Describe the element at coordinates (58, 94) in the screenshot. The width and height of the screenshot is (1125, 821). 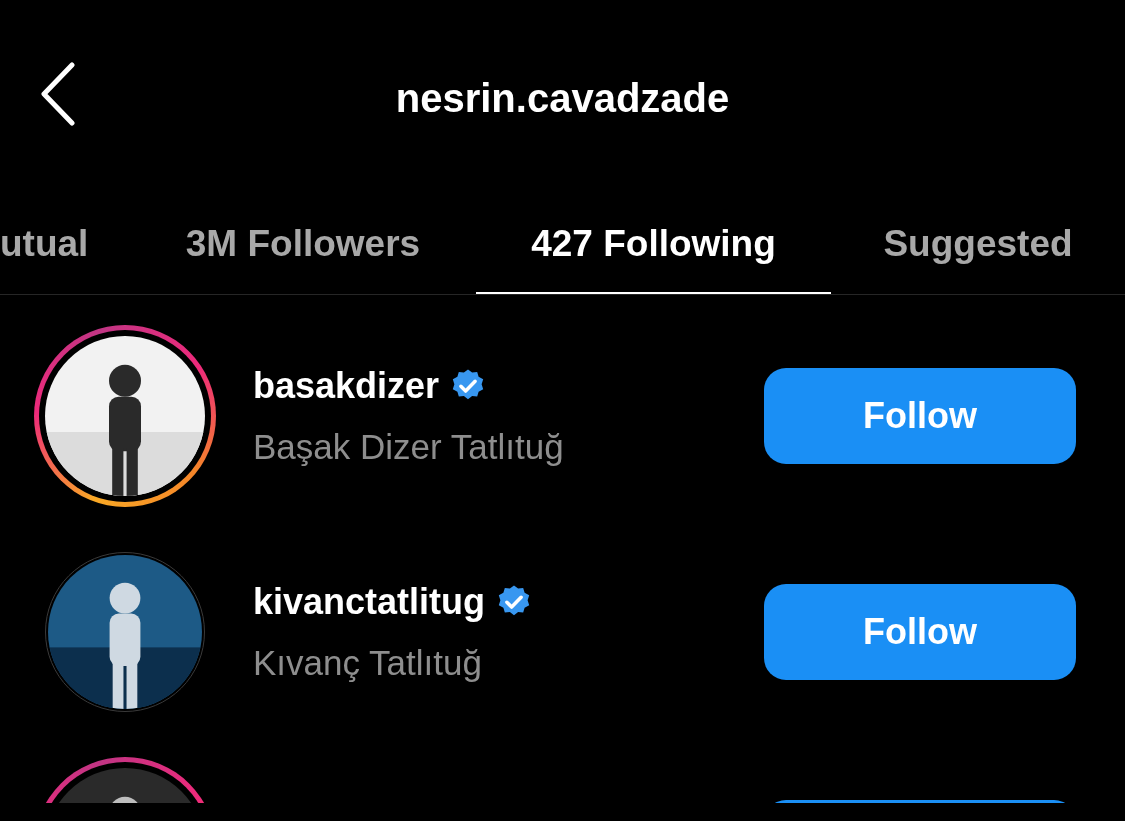
I see `back-icon` at that location.